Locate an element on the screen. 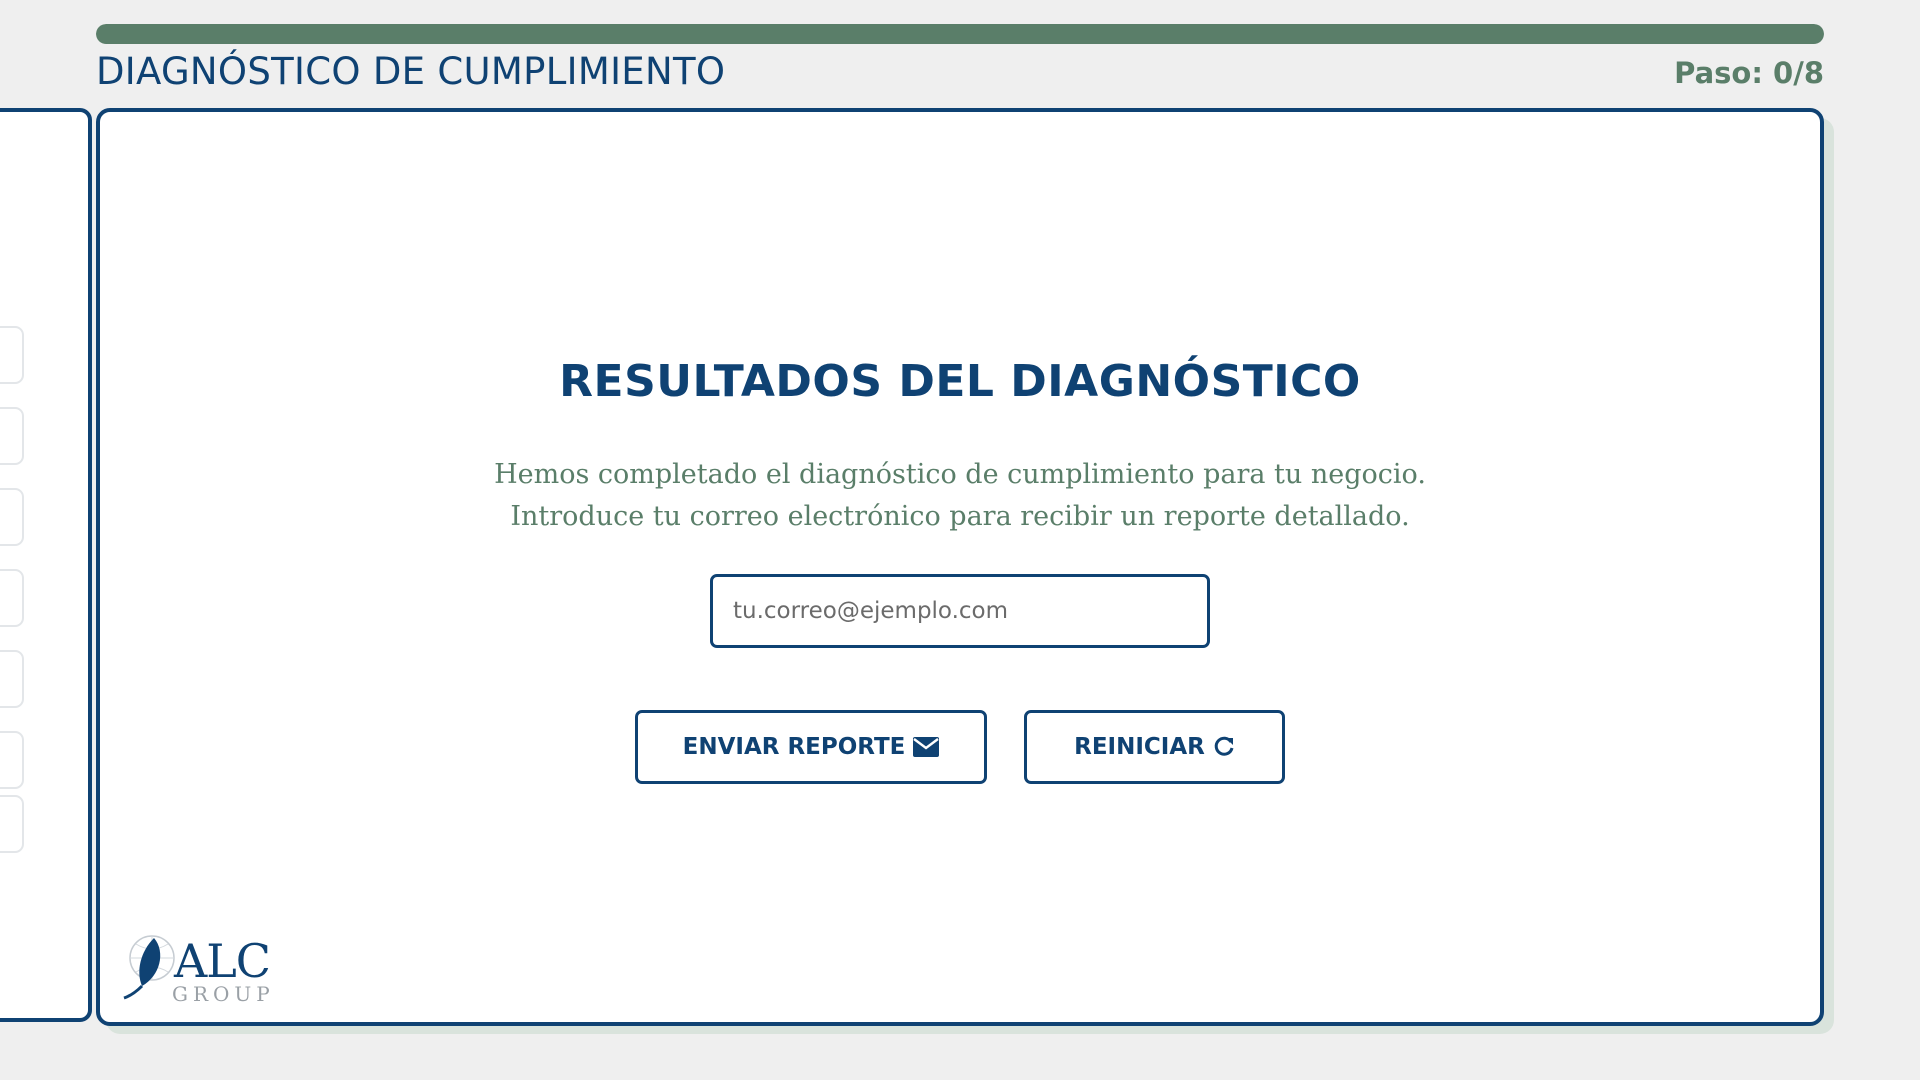  send-report-button: ENVIAR REPORTE is located at coordinates (811, 747).